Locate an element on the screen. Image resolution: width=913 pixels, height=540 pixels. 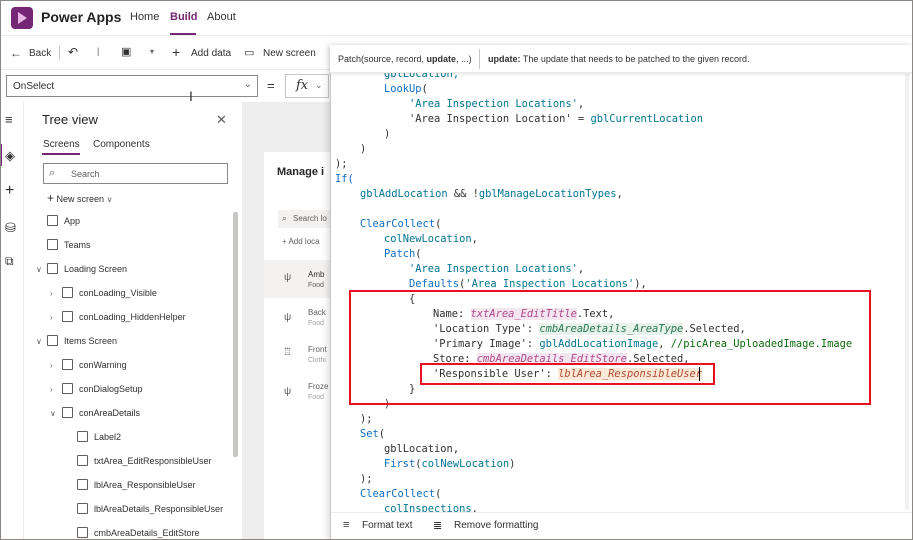
code-line: colNewLocation, is located at coordinates (431, 239).